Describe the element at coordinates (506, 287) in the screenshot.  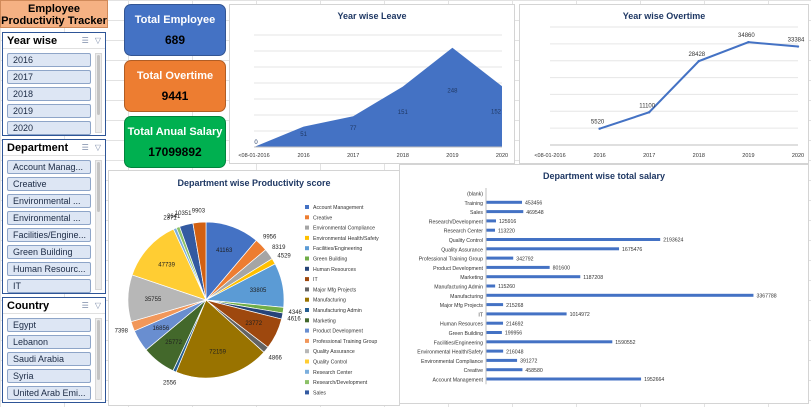
I see `data-label: 115260` at that location.